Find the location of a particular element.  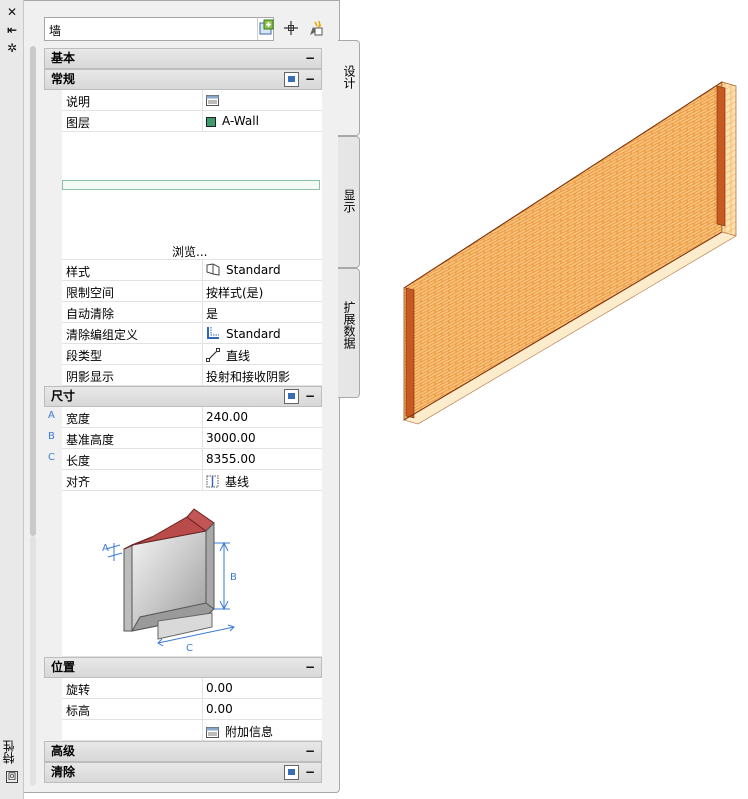

layer-value: A-Wall is located at coordinates (232, 121).